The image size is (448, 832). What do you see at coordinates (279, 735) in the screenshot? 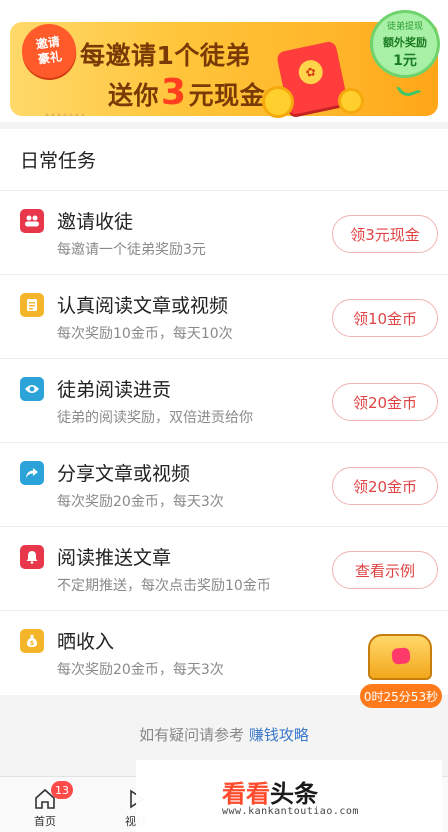
I see `earning-guide-link: 赚钱攻略` at bounding box center [279, 735].